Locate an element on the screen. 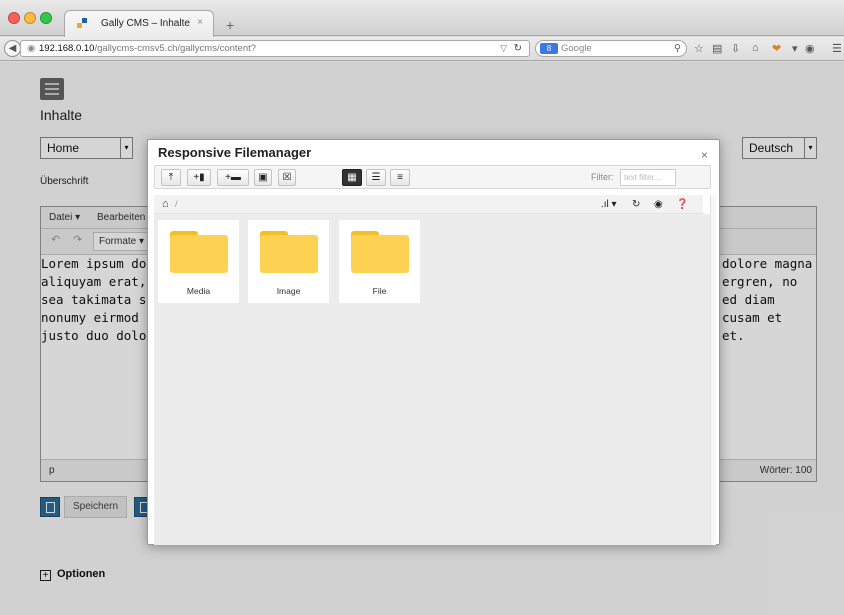 Image resolution: width=844 pixels, height=615 pixels. upload-icon: ⤒ is located at coordinates (171, 177).